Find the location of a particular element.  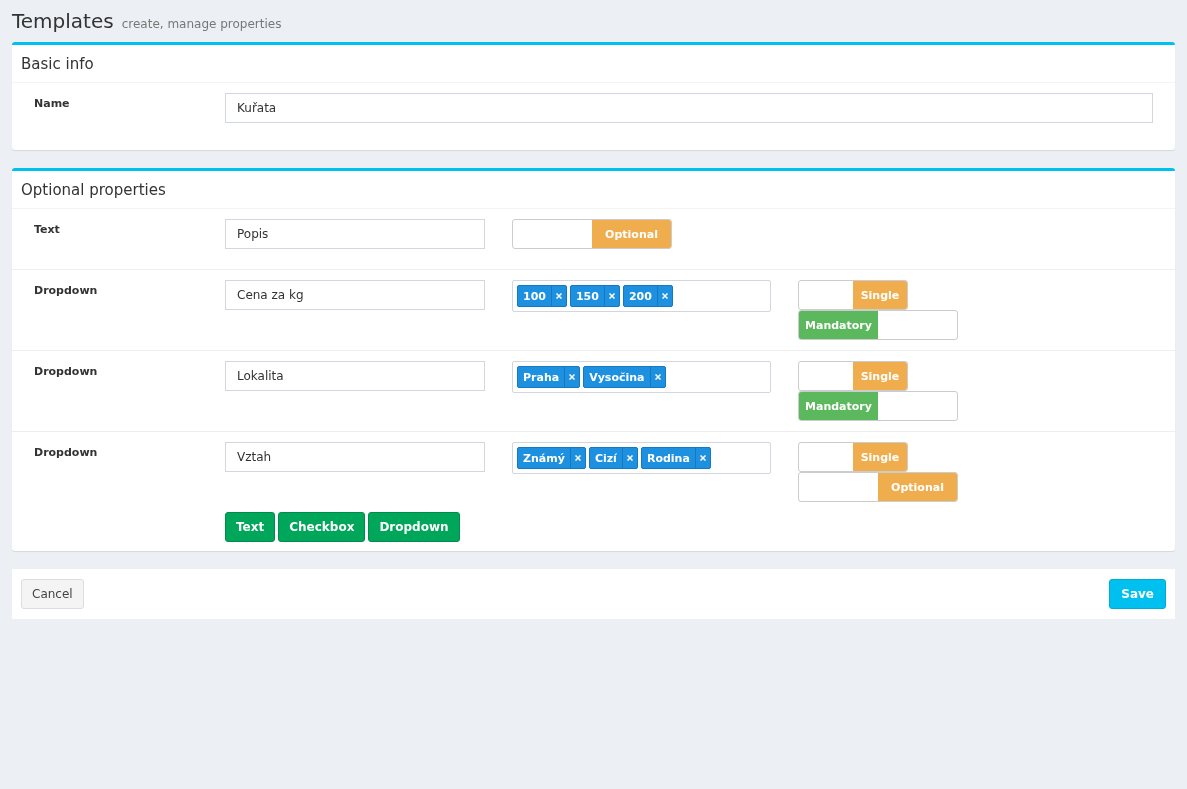

add-property-button: Text is located at coordinates (250, 527).